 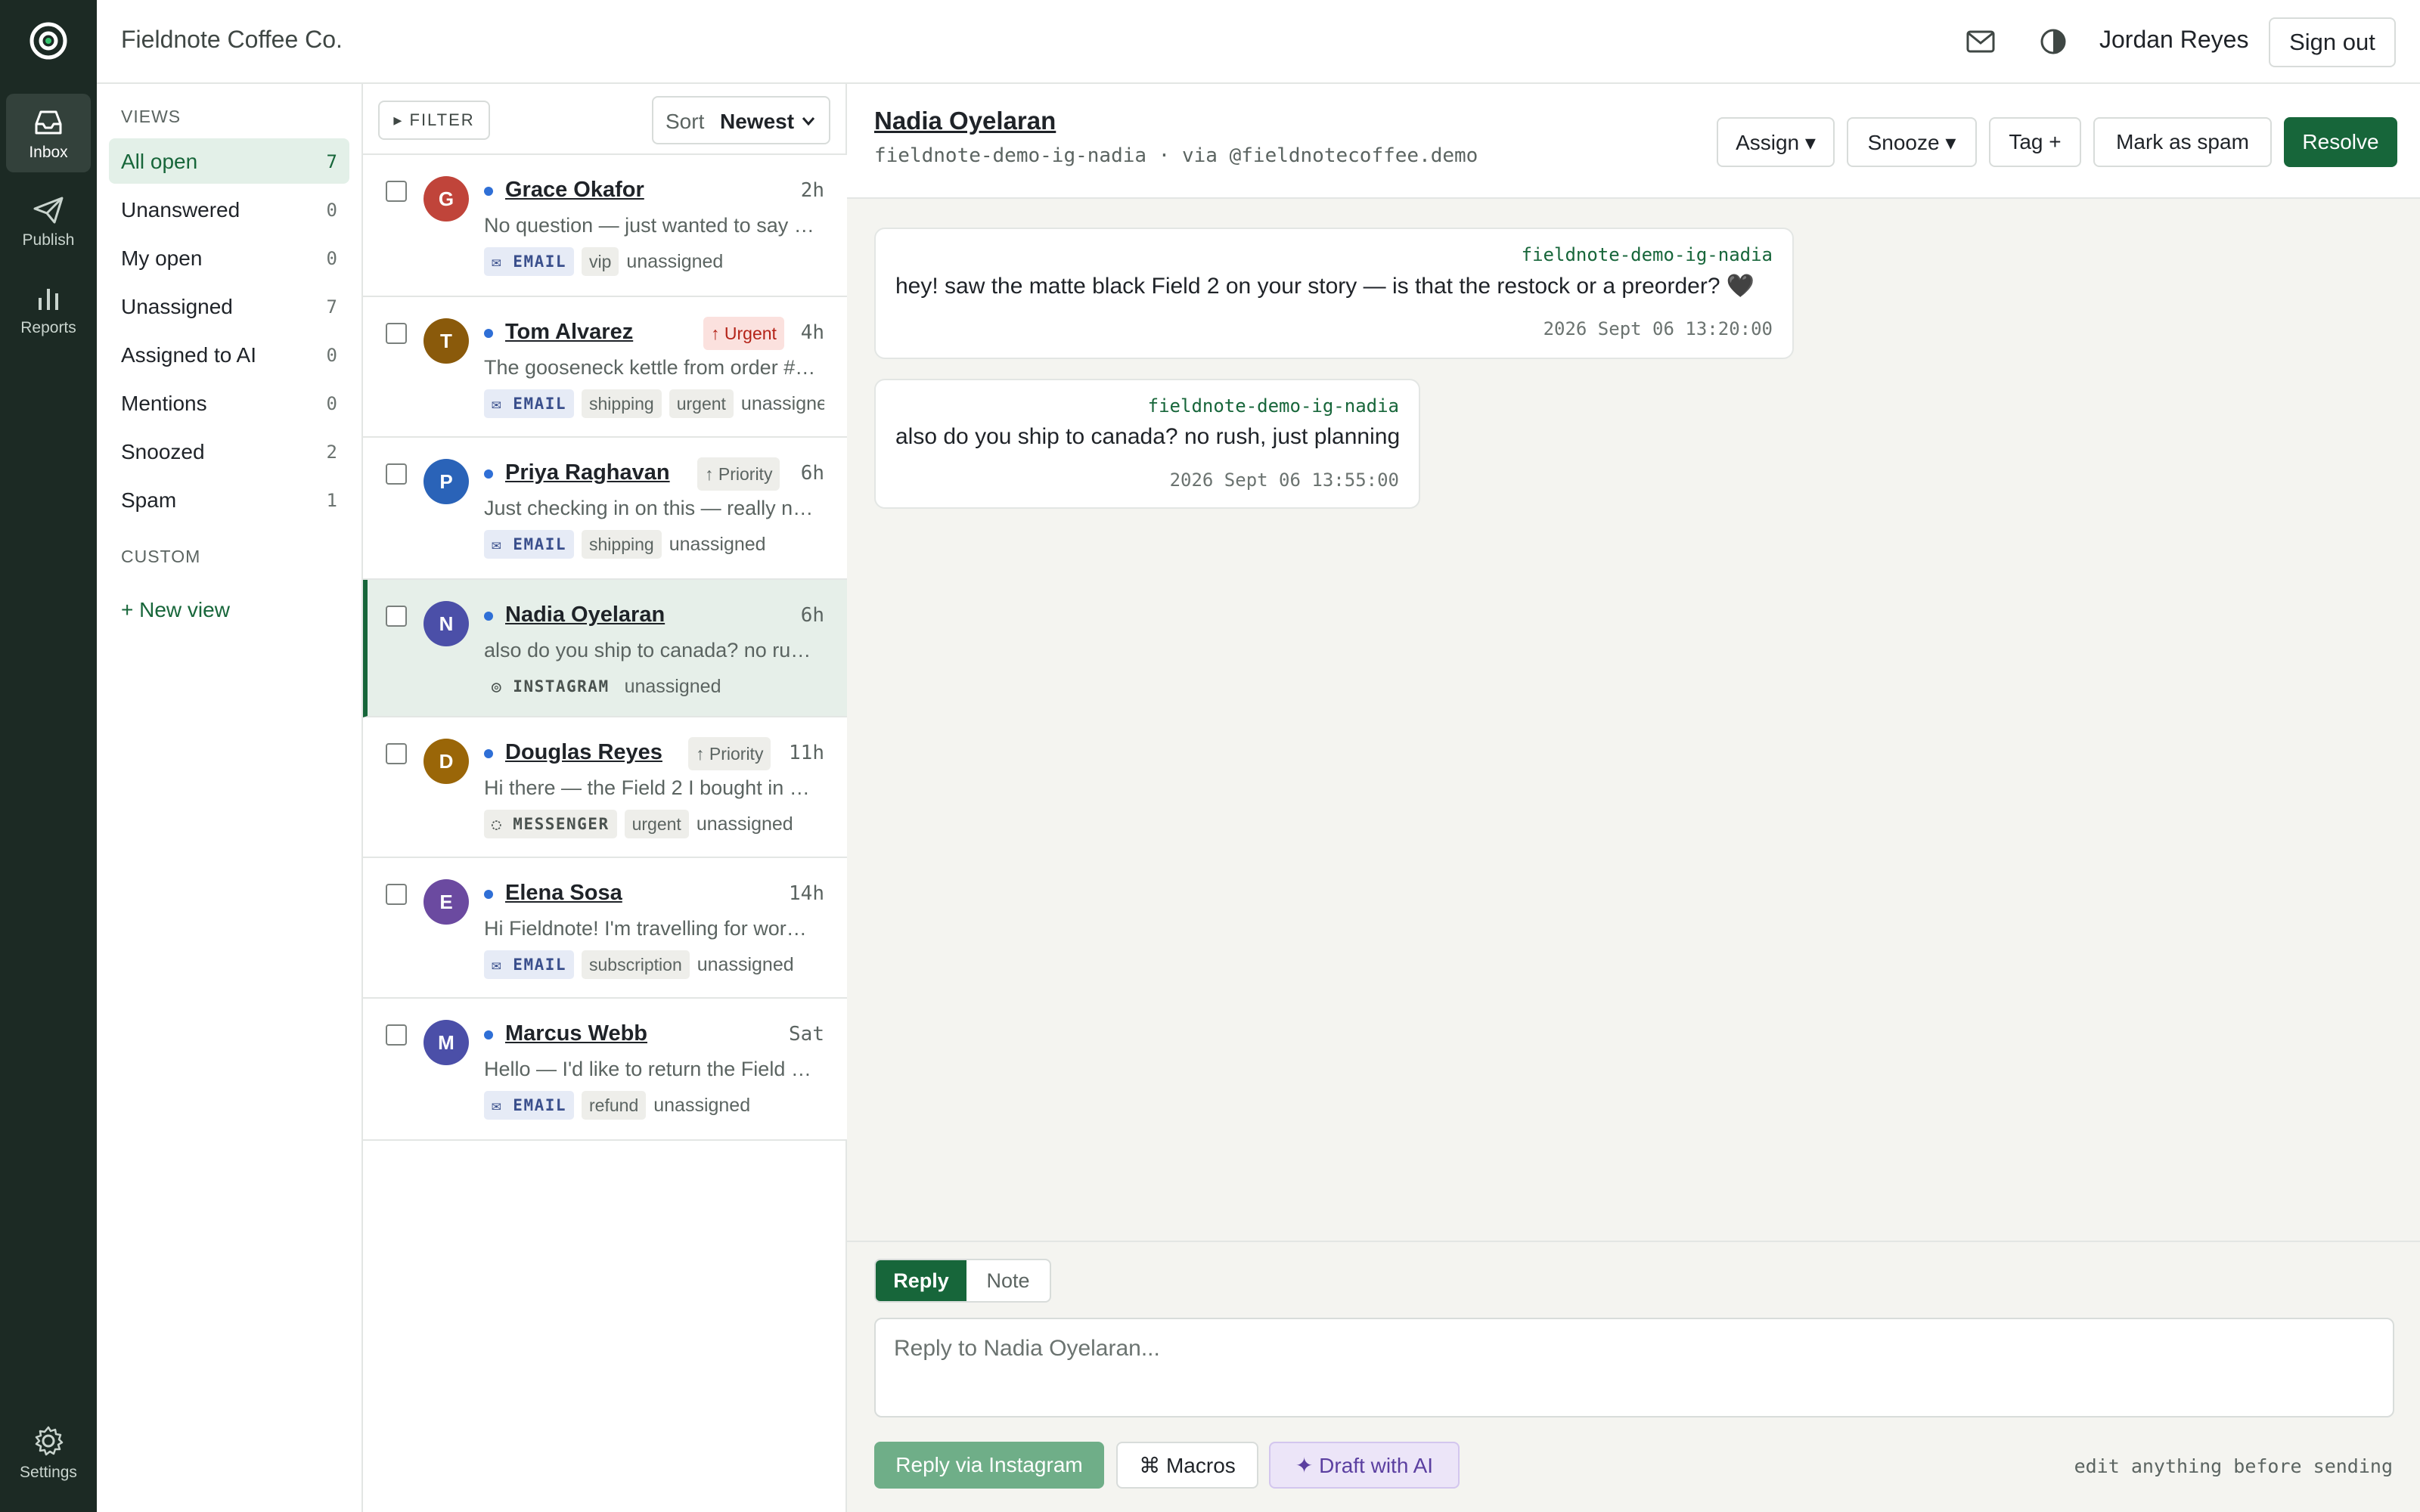 What do you see at coordinates (989, 1465) in the screenshot?
I see `reply-via-instagram-button: Reply via Instagram` at bounding box center [989, 1465].